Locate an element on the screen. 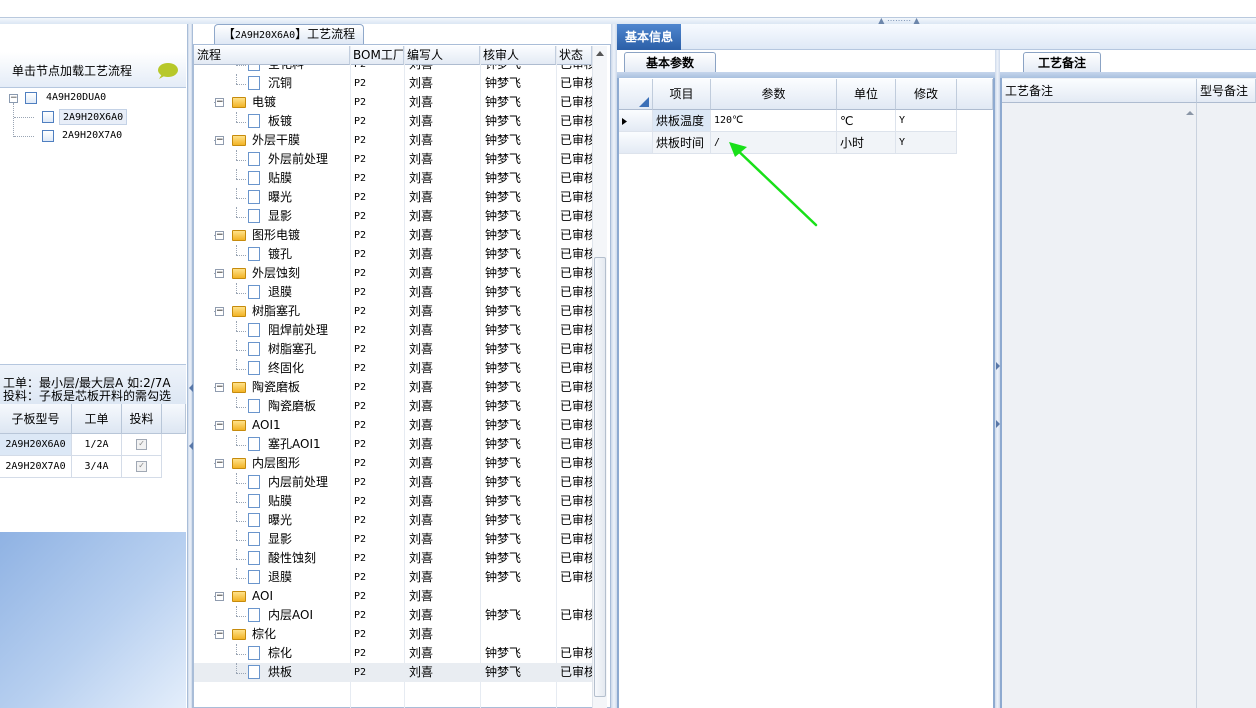 The width and height of the screenshot is (1256, 708). process-row: 陶瓷磨板 P2 刘喜 钟梦飞 已审核 is located at coordinates (393, 406).